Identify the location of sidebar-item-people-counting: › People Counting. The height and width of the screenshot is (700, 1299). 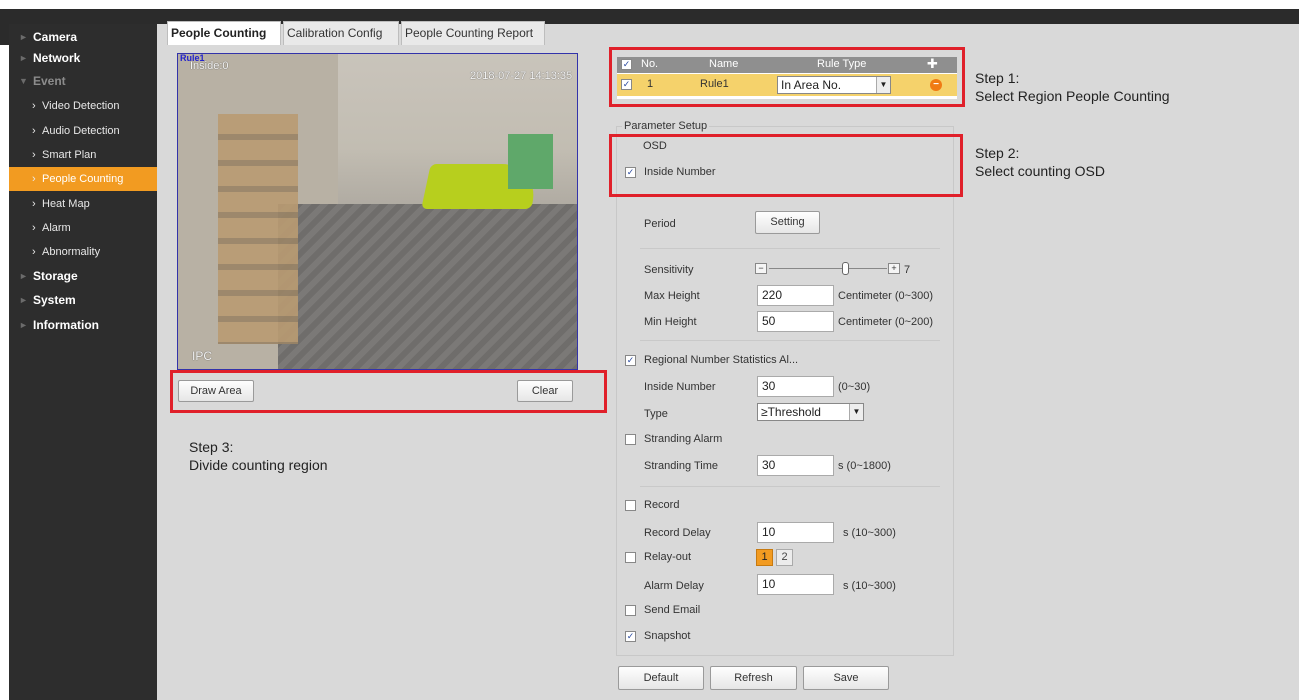
(83, 179).